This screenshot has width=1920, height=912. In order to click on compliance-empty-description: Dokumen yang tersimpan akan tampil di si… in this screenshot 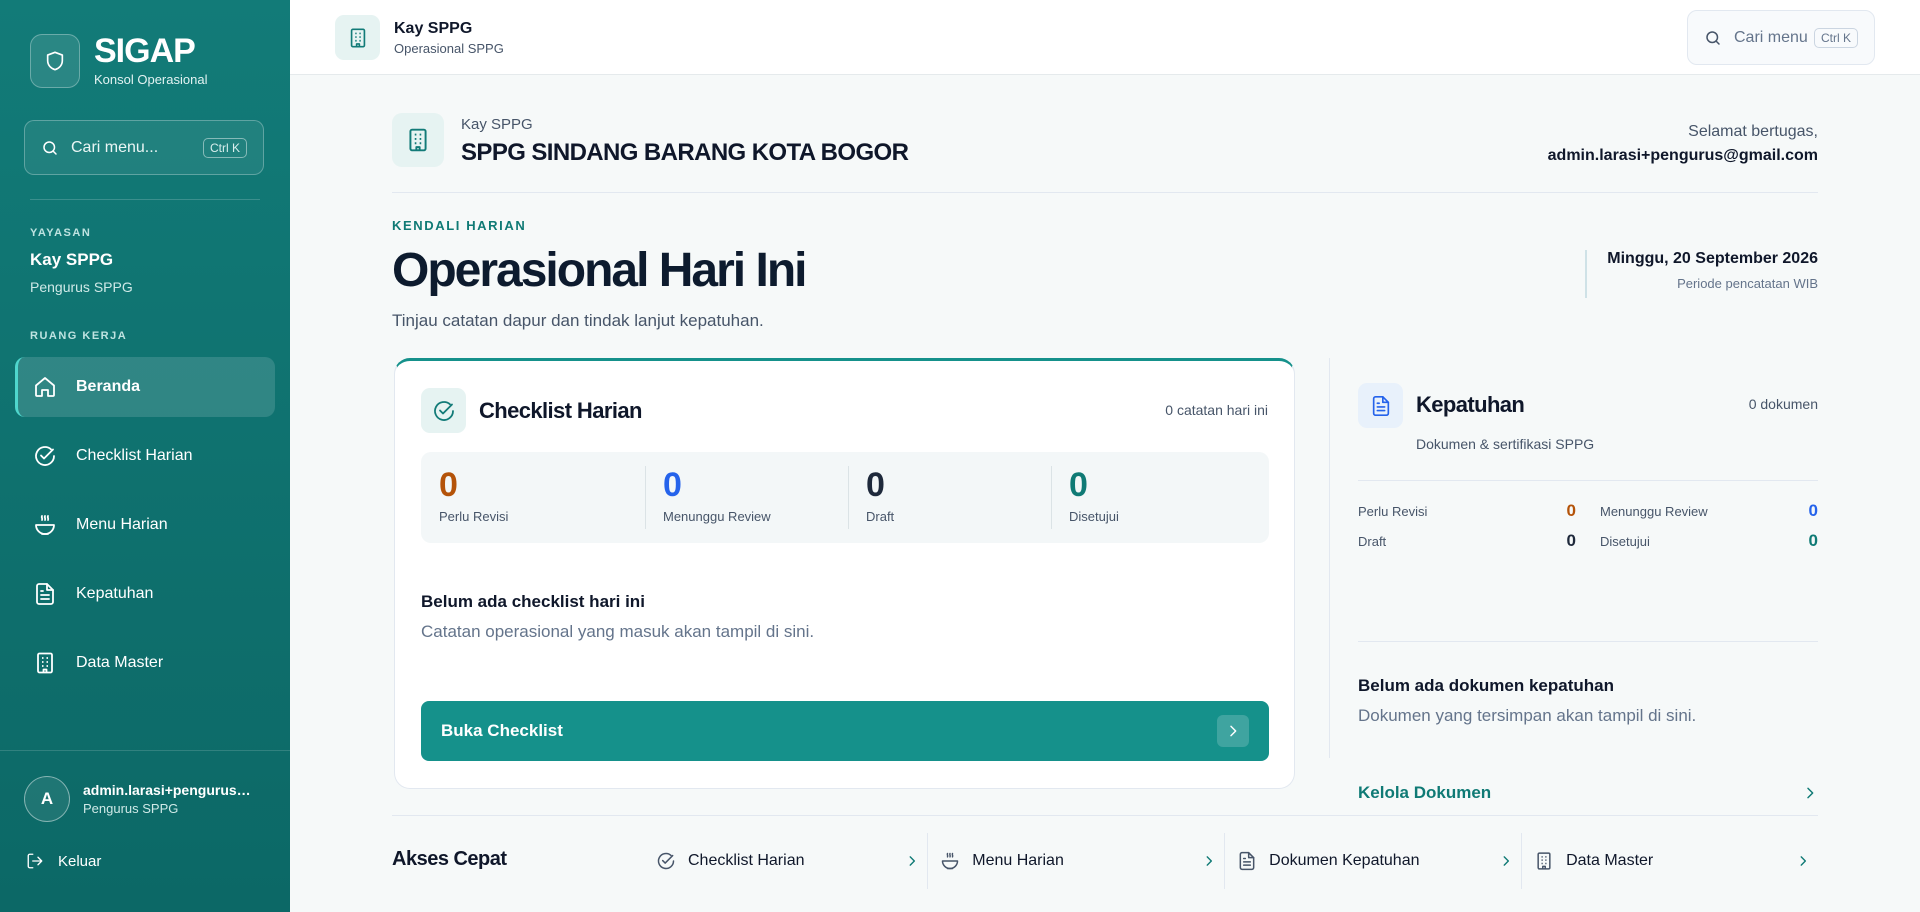, I will do `click(1527, 715)`.